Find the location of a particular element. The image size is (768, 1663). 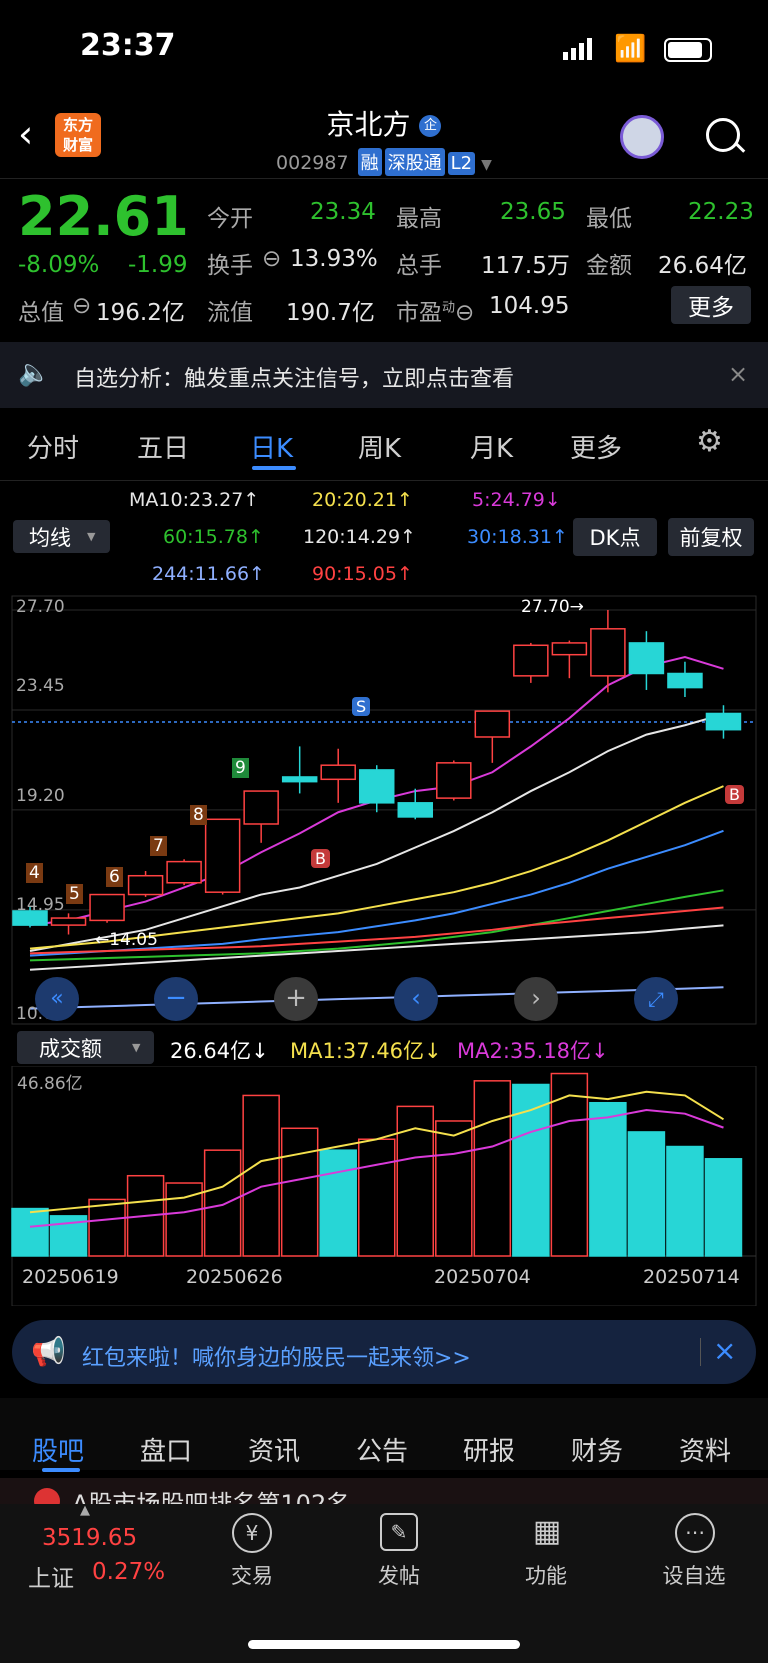

enterprise-icon: 企 is located at coordinates (430, 126).